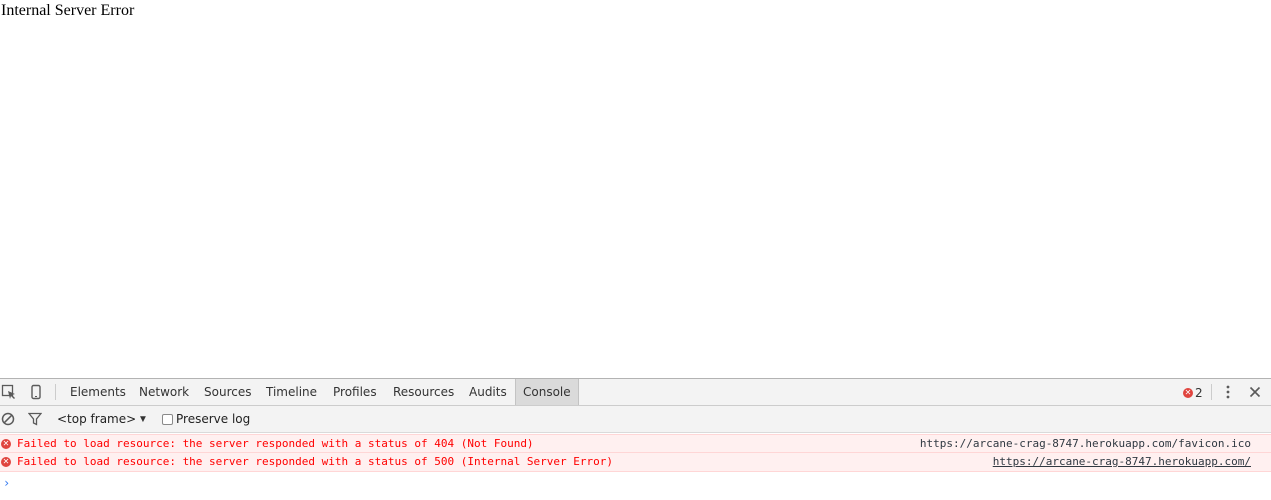 The height and width of the screenshot is (500, 1271). What do you see at coordinates (164, 392) in the screenshot?
I see `tab-network: Network` at bounding box center [164, 392].